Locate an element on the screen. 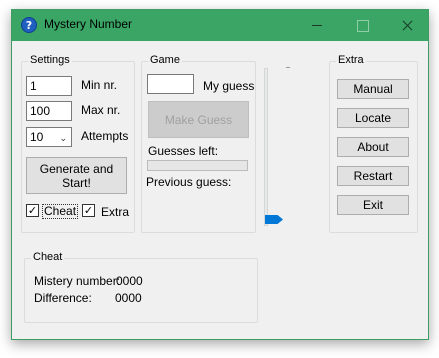 The width and height of the screenshot is (439, 358). cheat-checkbox: ✓ is located at coordinates (32, 210).